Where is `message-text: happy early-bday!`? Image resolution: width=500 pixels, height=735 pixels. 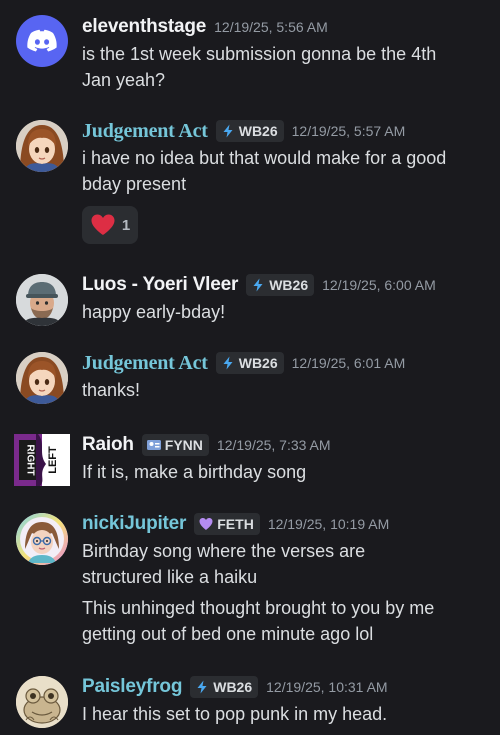
message-text: happy early-bday! is located at coordinates (284, 312).